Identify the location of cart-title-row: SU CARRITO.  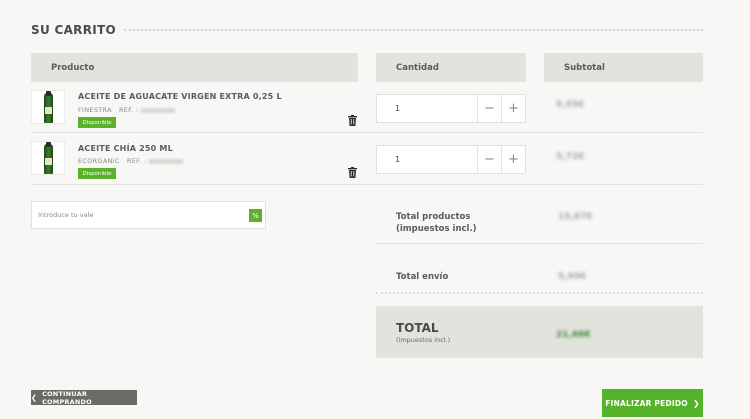
(367, 30).